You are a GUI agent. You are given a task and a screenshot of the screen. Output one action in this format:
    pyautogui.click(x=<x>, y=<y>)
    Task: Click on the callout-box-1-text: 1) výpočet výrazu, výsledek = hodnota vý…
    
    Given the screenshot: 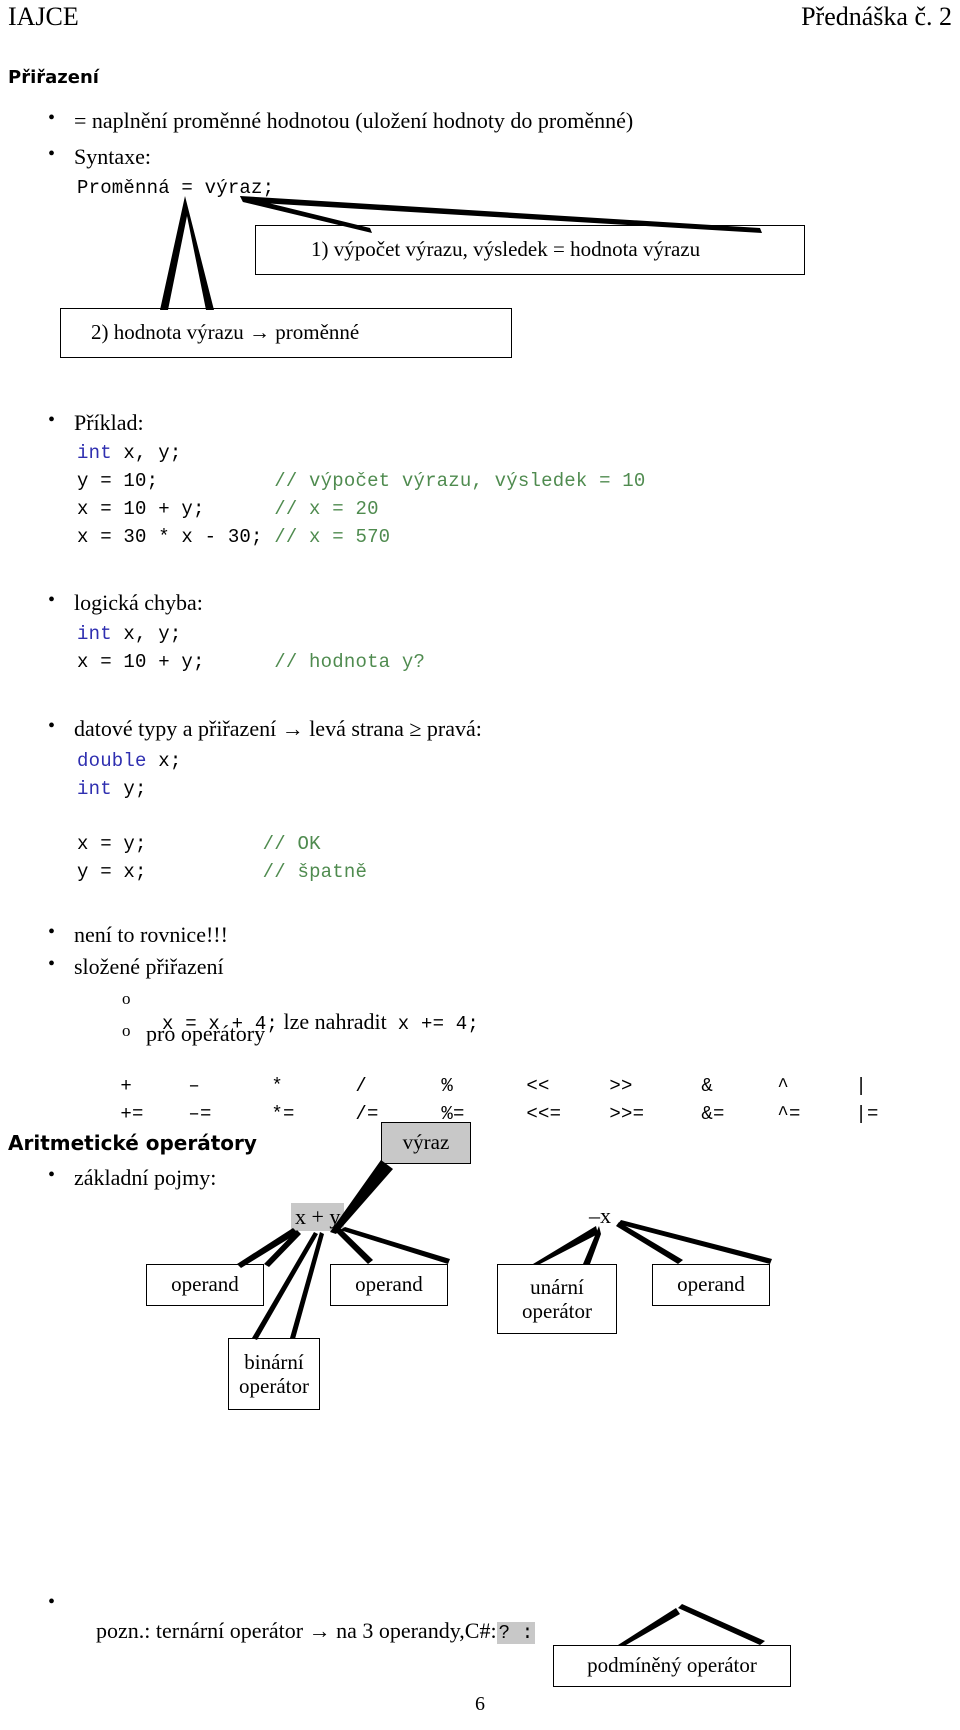 What is the action you would take?
    pyautogui.click(x=506, y=249)
    